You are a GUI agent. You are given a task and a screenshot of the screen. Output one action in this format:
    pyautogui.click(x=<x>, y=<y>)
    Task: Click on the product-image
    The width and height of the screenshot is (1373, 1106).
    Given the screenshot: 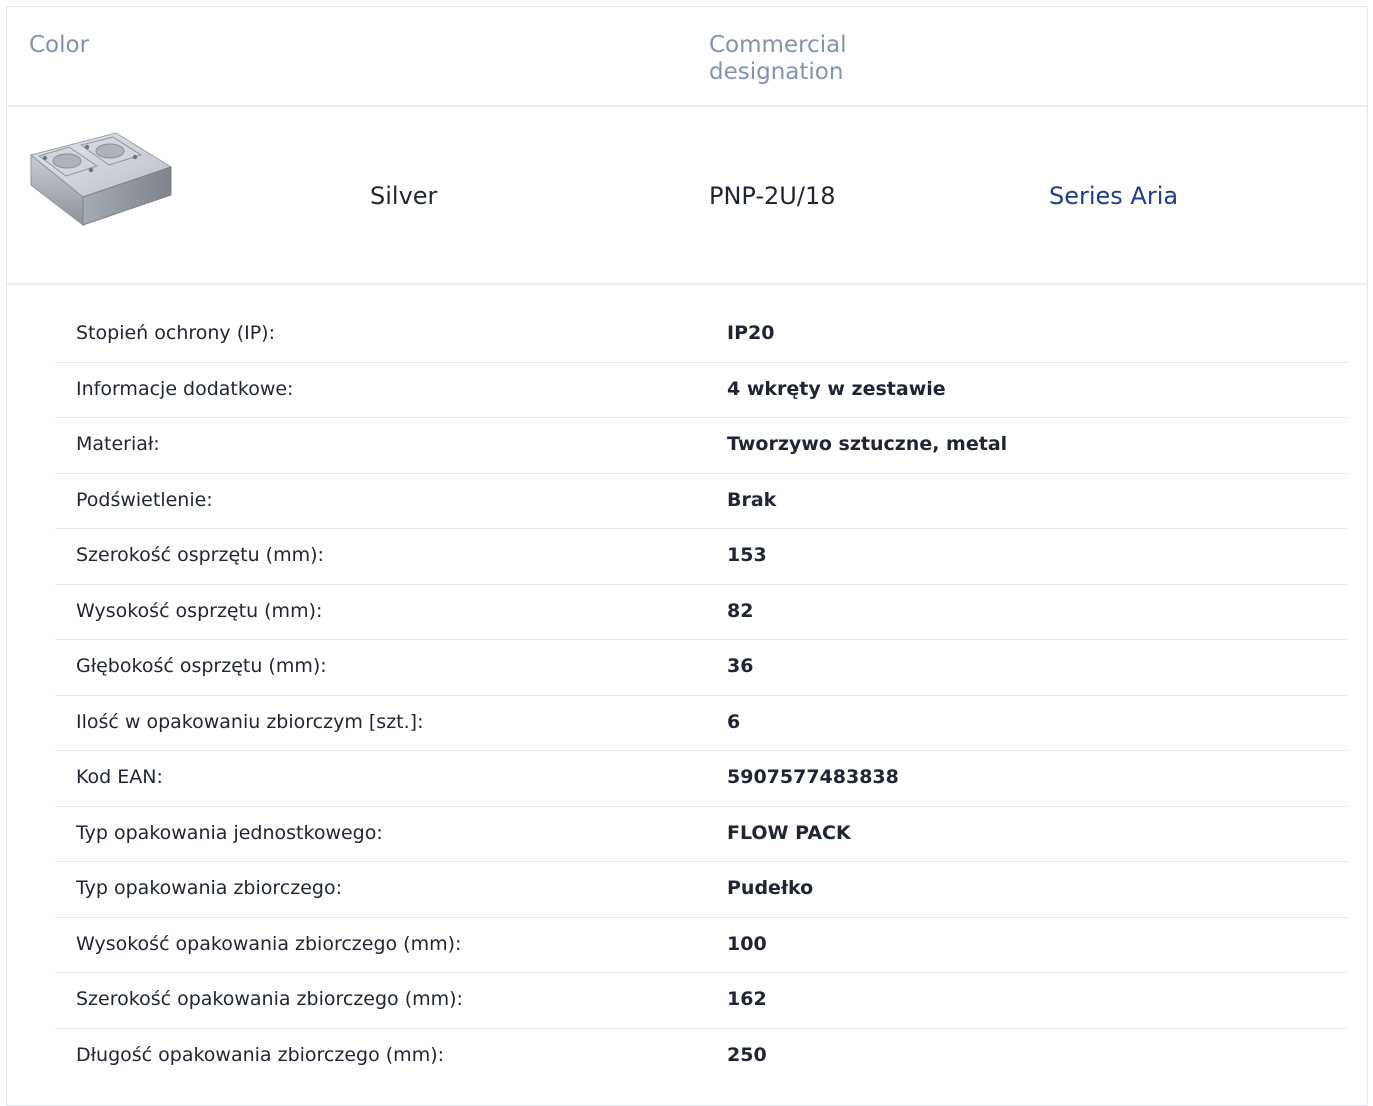 What is the action you would take?
    pyautogui.click(x=97, y=176)
    